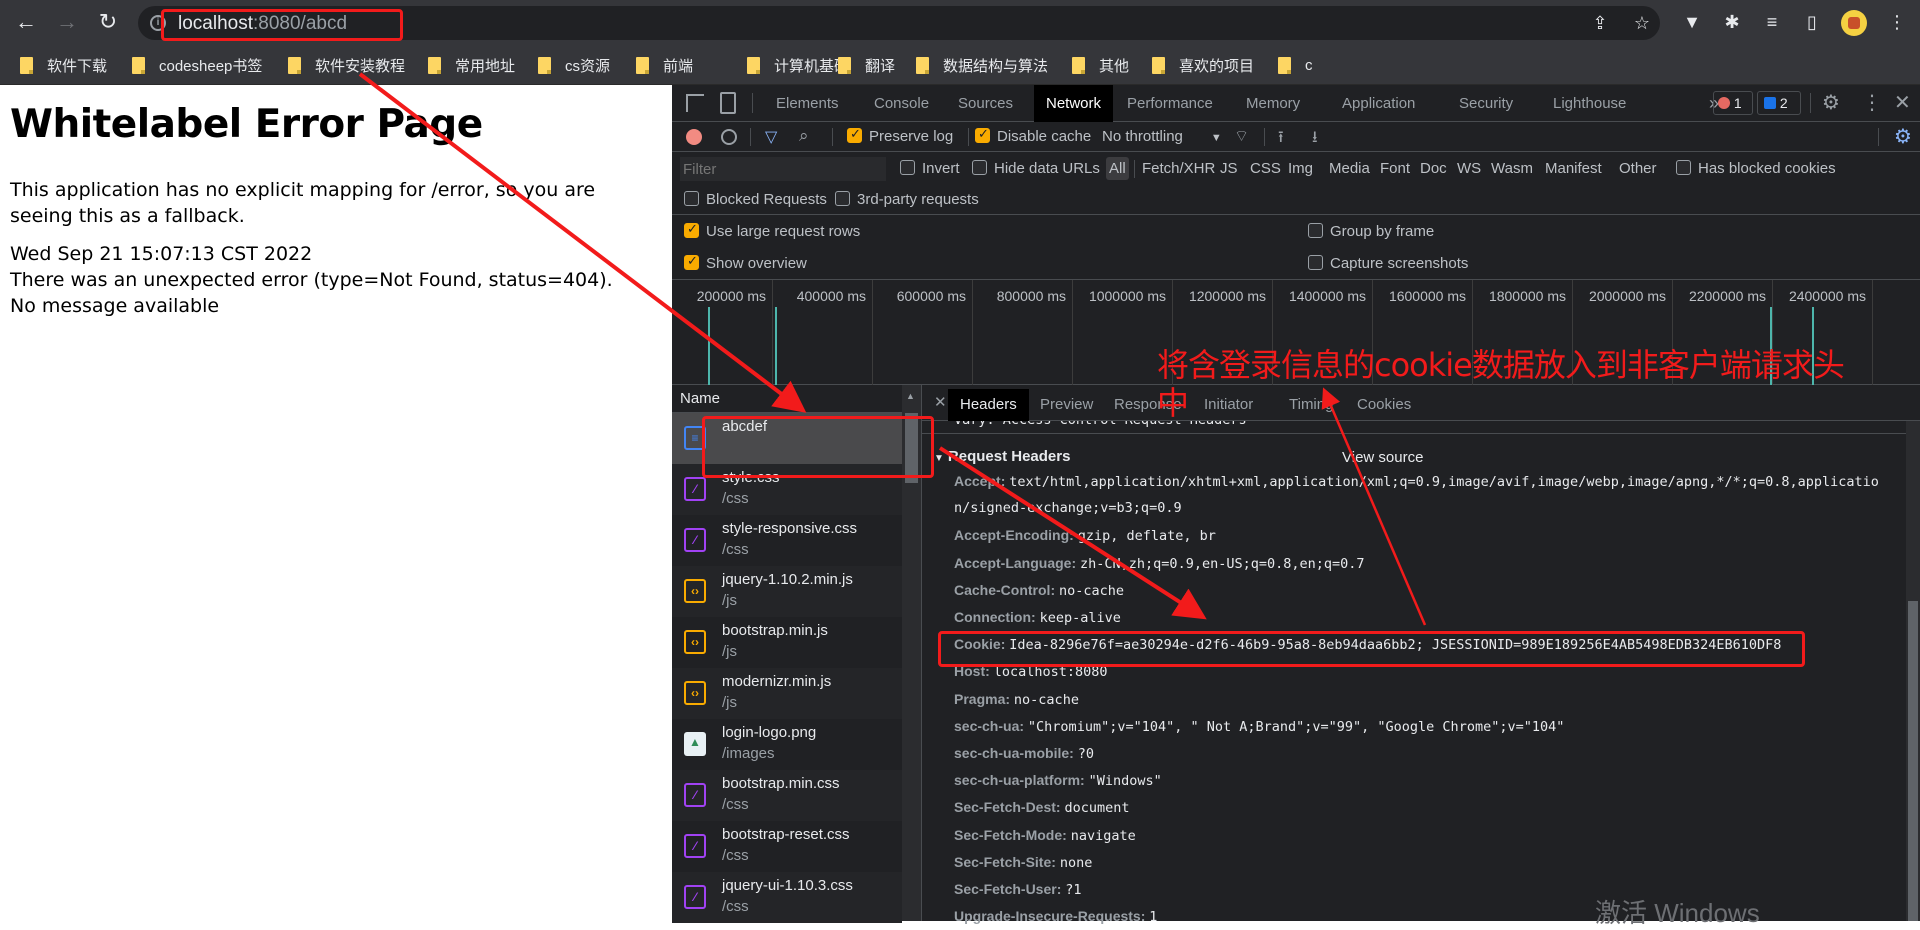 The image size is (1920, 930). Describe the element at coordinates (1039, 590) in the screenshot. I see `request-header-row: Cache-Control: no-cache` at that location.